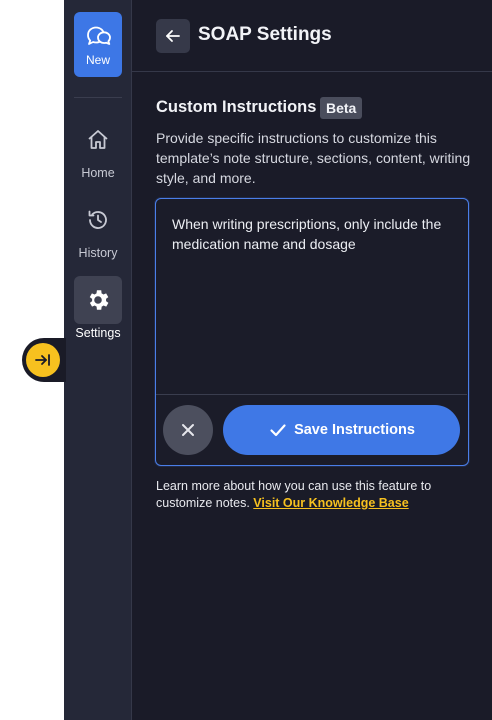 The image size is (492, 720). I want to click on new-chat-icon, so click(99, 35).